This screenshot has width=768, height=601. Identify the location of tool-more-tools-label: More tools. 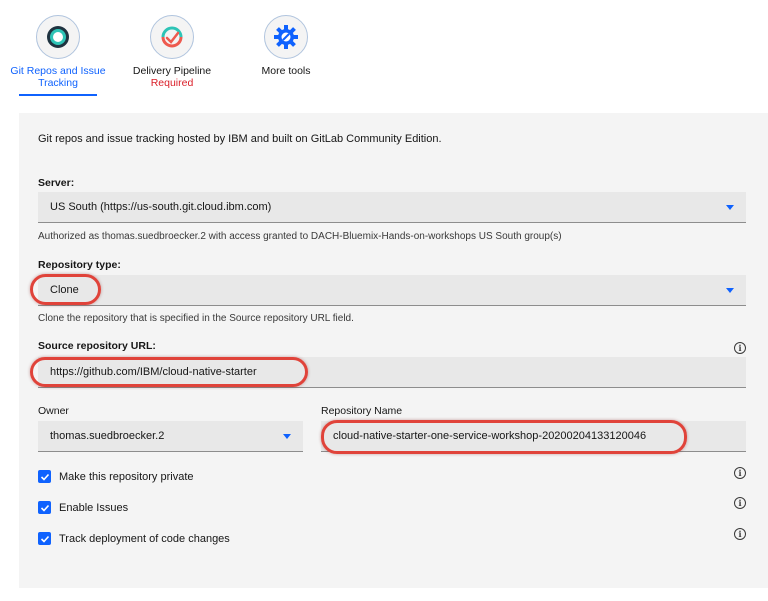
(286, 71).